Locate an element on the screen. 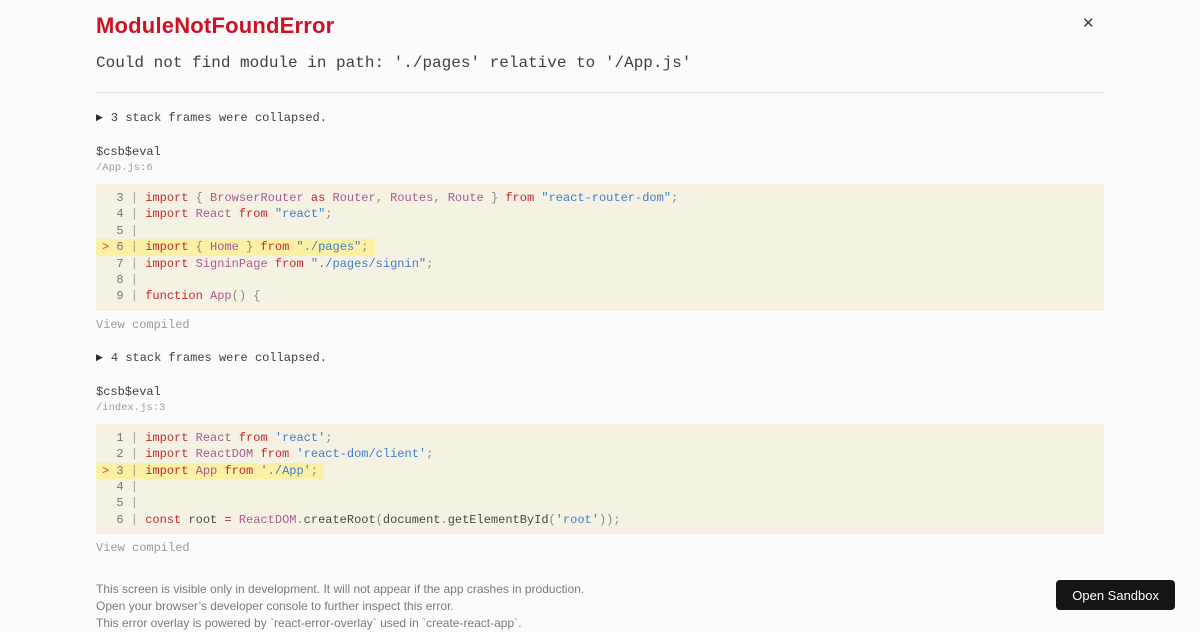 The image size is (1200, 632). code-line-content: 1 | import React from 'react'; is located at coordinates (217, 438).